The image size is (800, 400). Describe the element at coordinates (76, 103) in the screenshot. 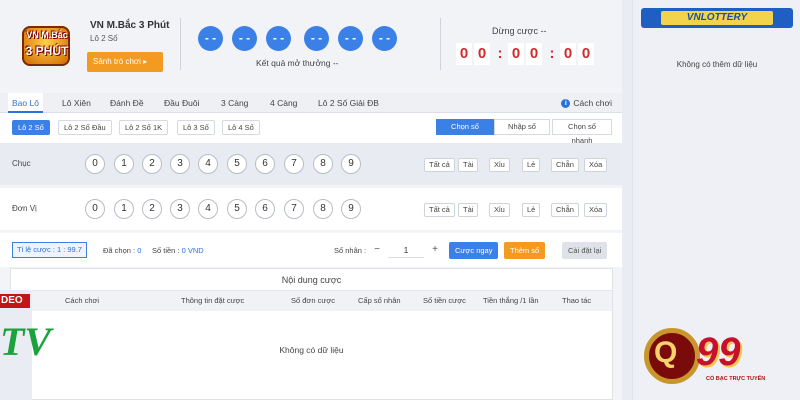

I see `tab-lo-xien: Lô Xiên` at that location.